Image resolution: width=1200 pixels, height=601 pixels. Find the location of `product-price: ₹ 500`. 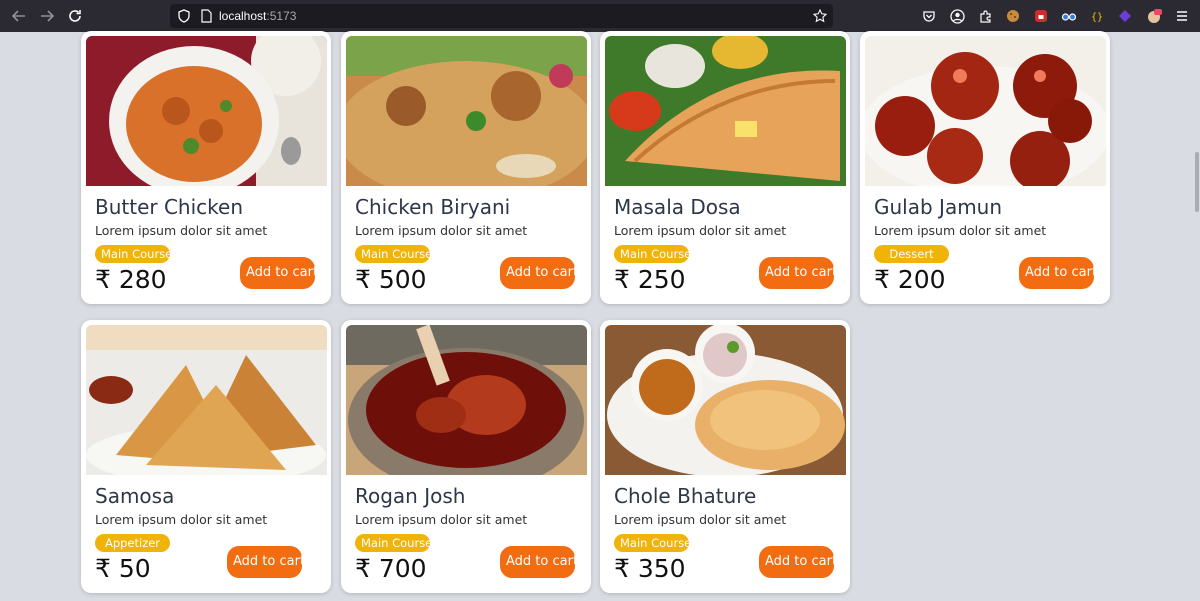

product-price: ₹ 500 is located at coordinates (391, 279).